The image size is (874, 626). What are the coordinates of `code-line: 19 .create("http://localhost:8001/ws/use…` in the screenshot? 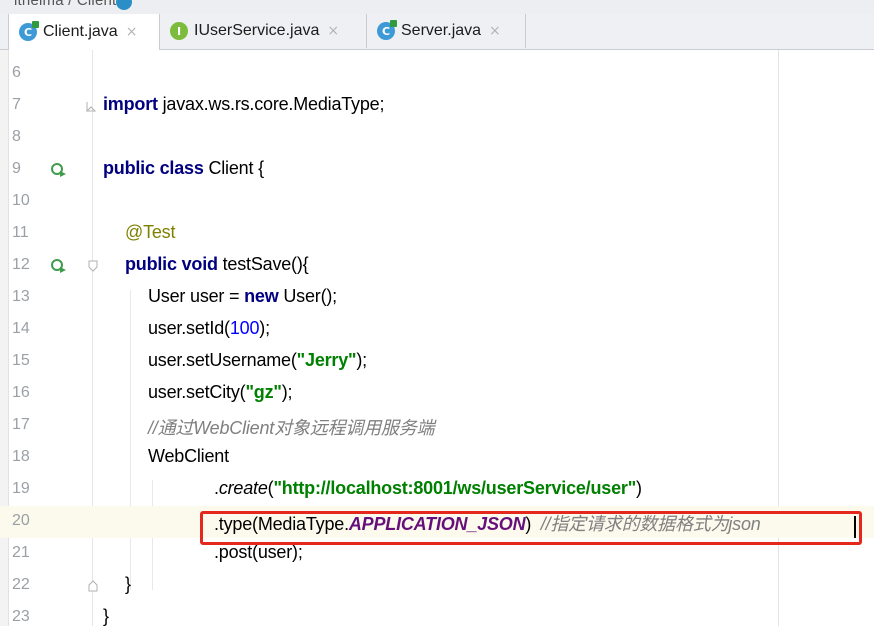 It's located at (437, 490).